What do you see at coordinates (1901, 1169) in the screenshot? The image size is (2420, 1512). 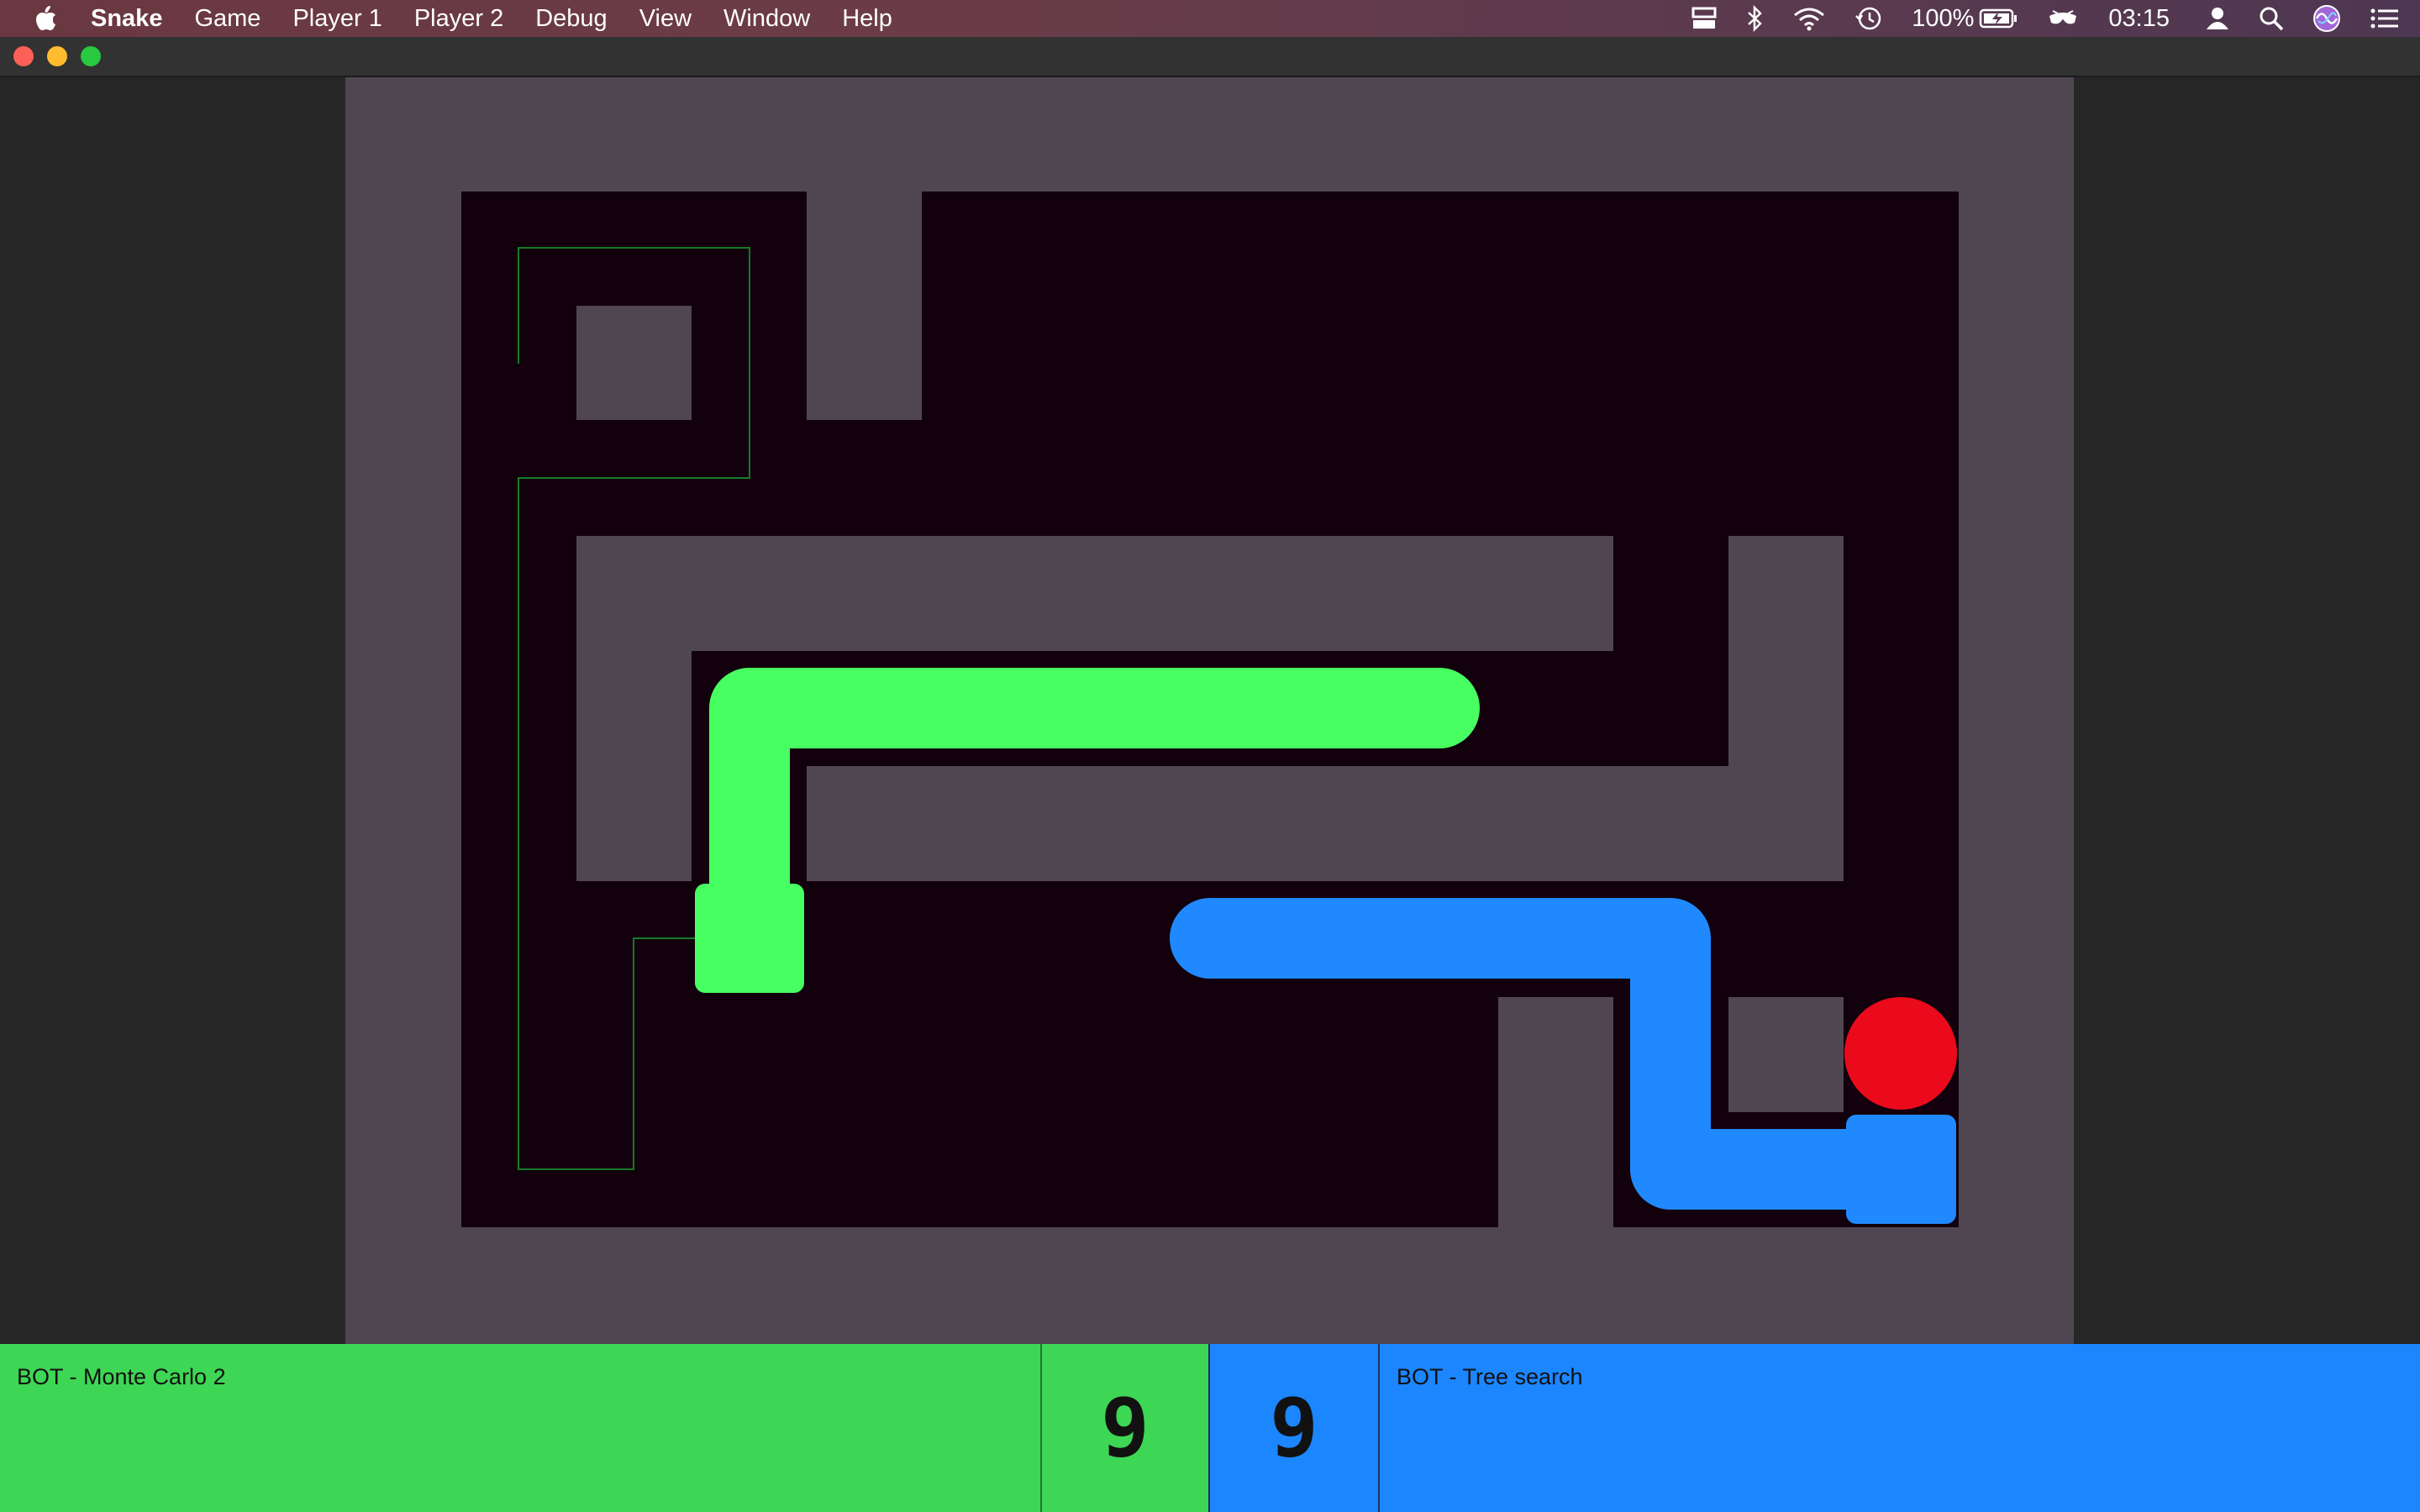 I see `player2-snake-head` at bounding box center [1901, 1169].